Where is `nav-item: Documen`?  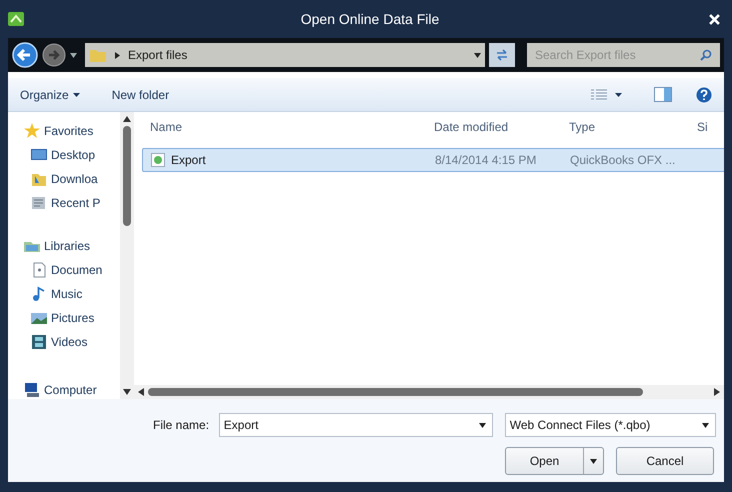
nav-item: Documen is located at coordinates (76, 270).